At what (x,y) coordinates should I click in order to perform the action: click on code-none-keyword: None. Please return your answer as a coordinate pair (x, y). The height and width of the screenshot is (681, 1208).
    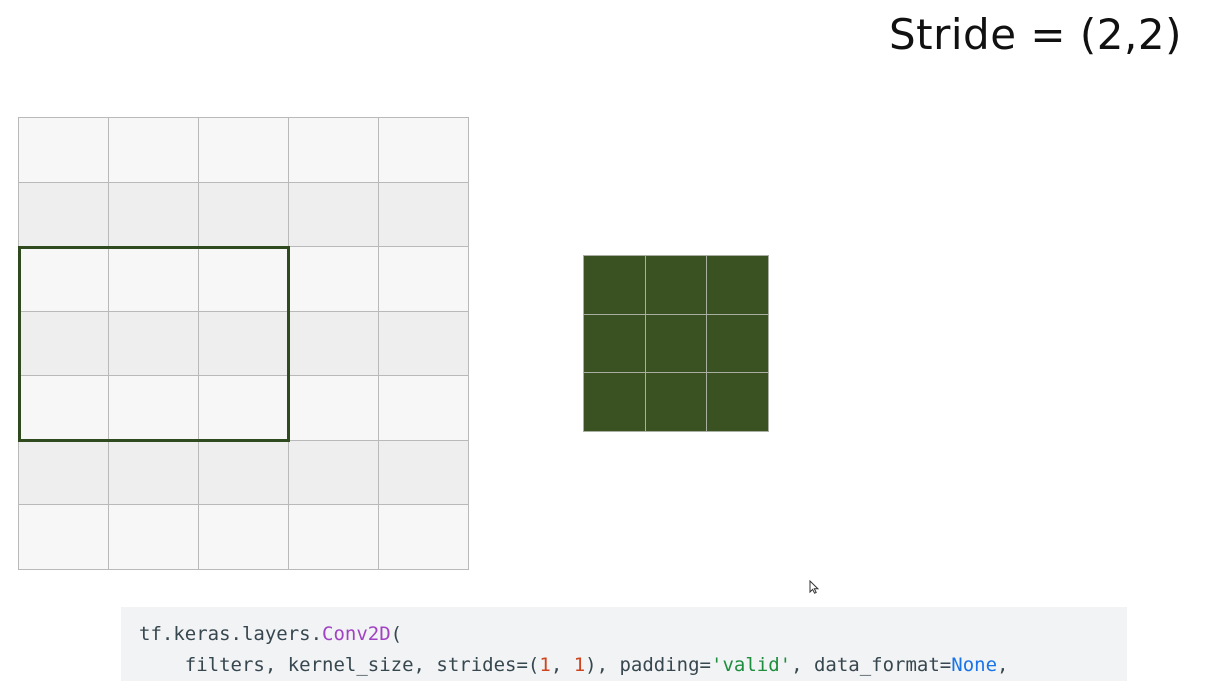
    Looking at the image, I should click on (974, 665).